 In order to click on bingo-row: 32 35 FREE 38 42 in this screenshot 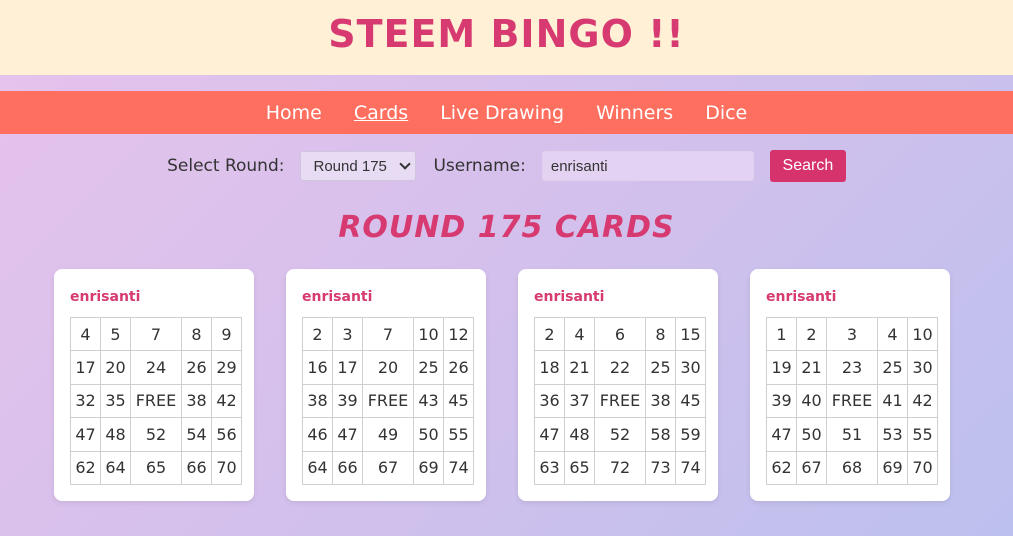, I will do `click(156, 401)`.